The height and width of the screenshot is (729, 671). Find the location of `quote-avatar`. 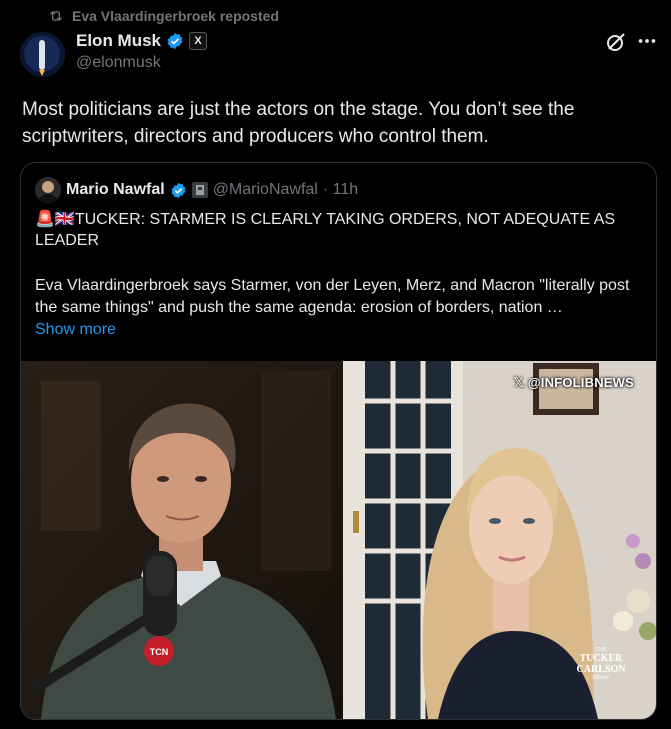

quote-avatar is located at coordinates (48, 190).